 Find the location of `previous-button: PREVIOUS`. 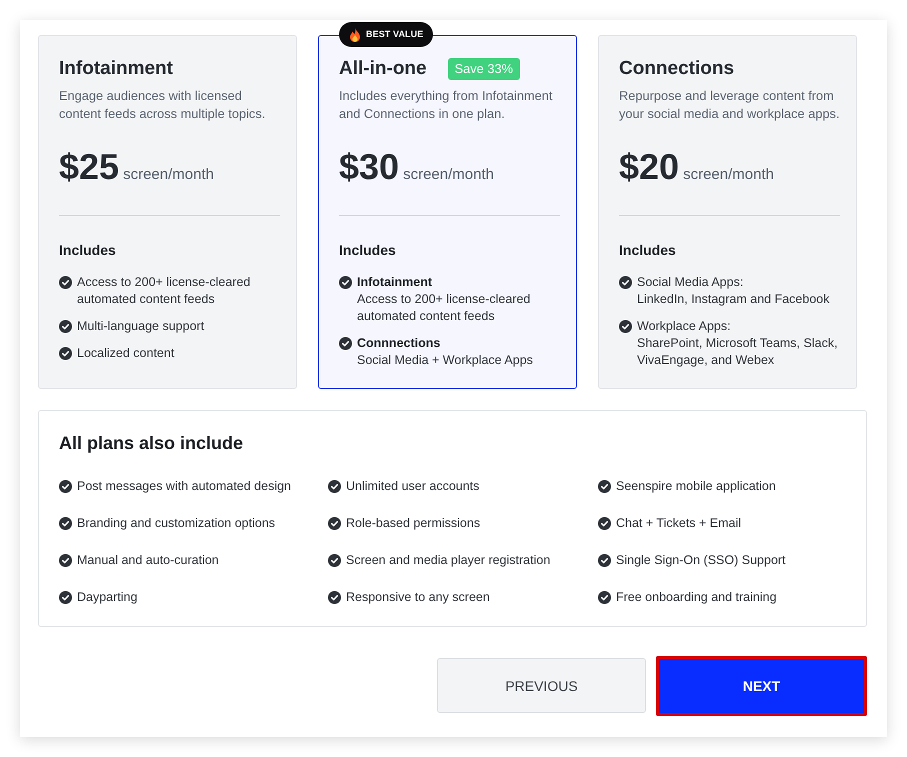

previous-button: PREVIOUS is located at coordinates (541, 685).